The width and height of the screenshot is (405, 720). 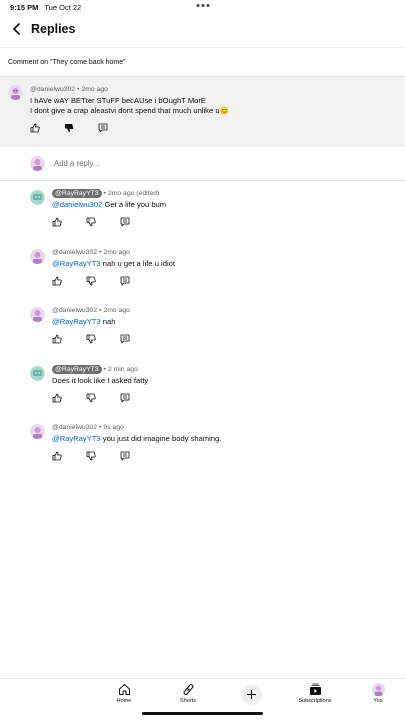 I want to click on comment-age: 2mo ago (edited), so click(x=133, y=193).